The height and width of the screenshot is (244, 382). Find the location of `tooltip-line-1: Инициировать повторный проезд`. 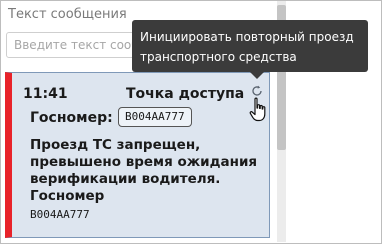

tooltip-line-1: Инициировать повторный проезд is located at coordinates (247, 37).